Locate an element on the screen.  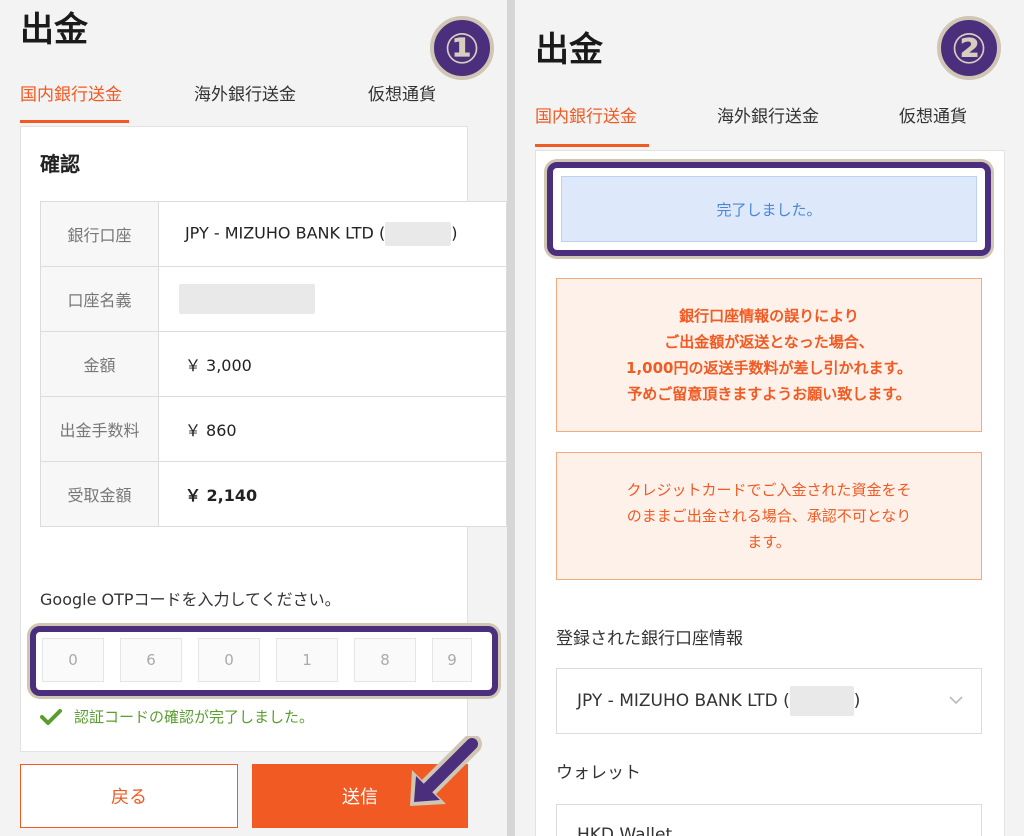
bank-account-suffix: ) is located at coordinates (454, 233).